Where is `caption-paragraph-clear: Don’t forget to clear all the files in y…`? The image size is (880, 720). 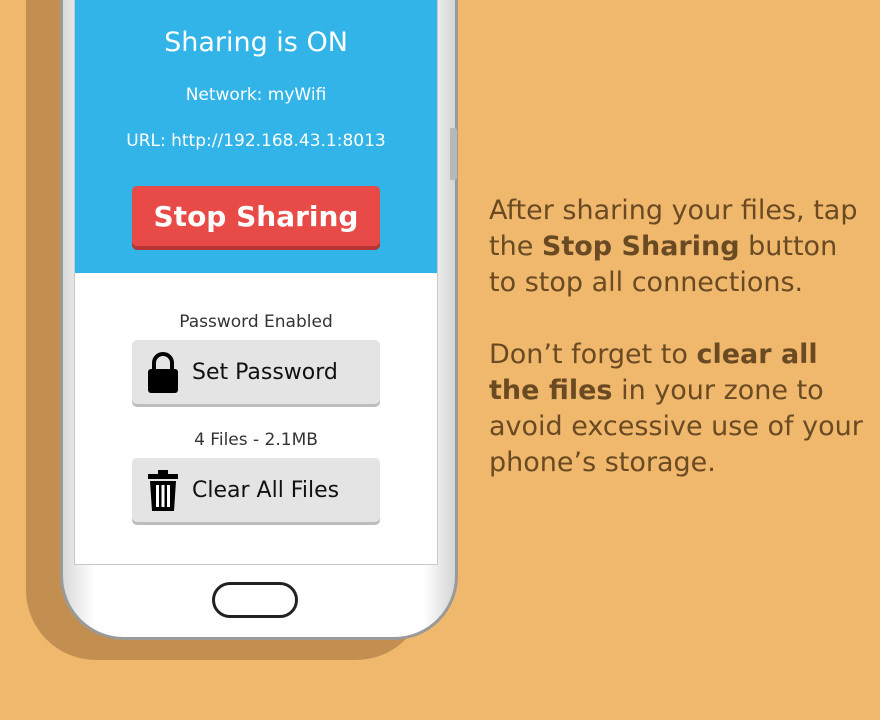
caption-paragraph-clear: Don’t forget to clear all the files in y… is located at coordinates (679, 409).